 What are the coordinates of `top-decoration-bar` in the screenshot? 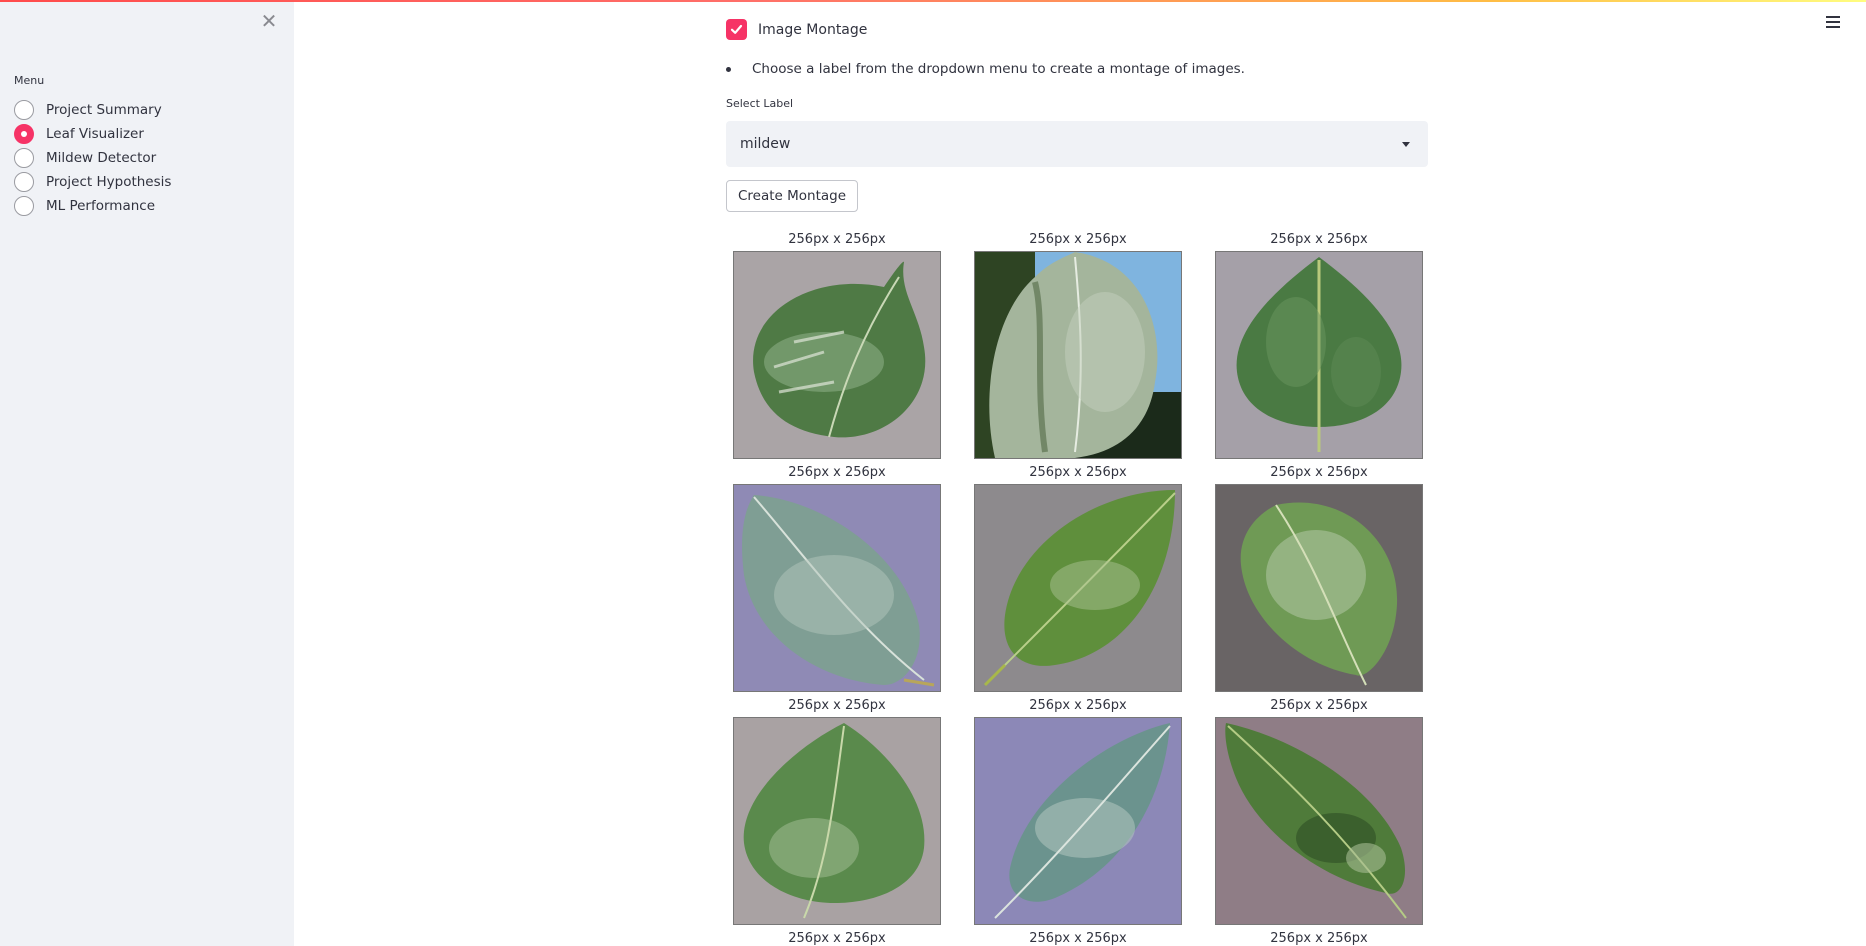 It's located at (933, 1).